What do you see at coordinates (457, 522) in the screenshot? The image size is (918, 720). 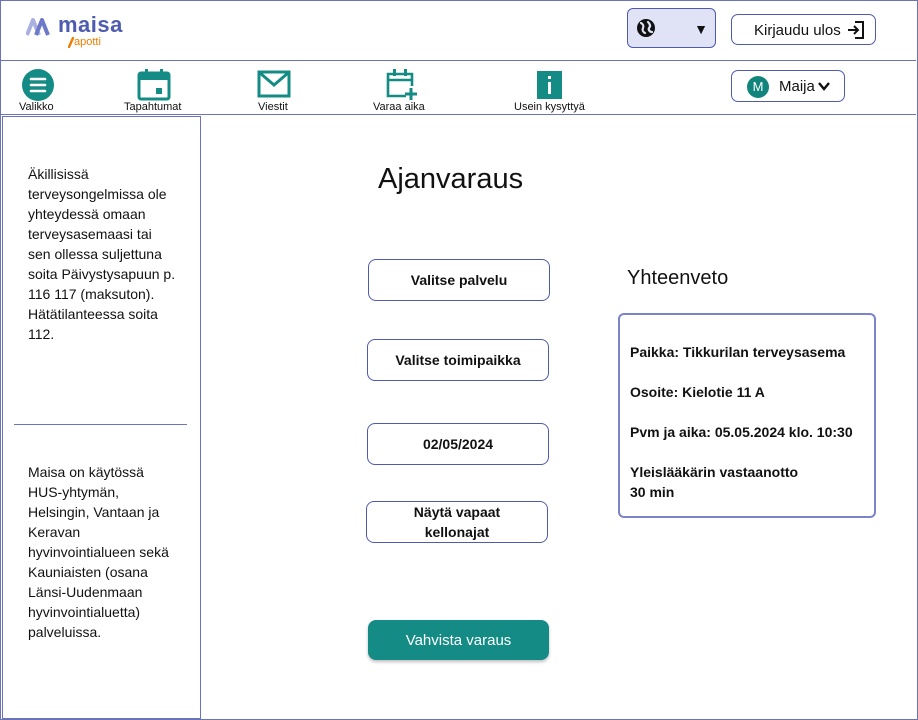 I see `show-available-times-button: Näytä vapaat kellonajat` at bounding box center [457, 522].